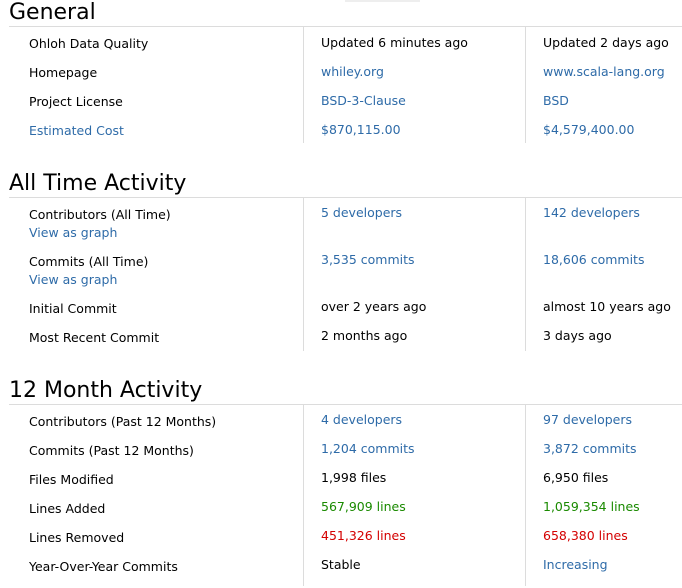 The height and width of the screenshot is (588, 682). Describe the element at coordinates (341, 564) in the screenshot. I see `yoy-commits-a: Stable` at that location.